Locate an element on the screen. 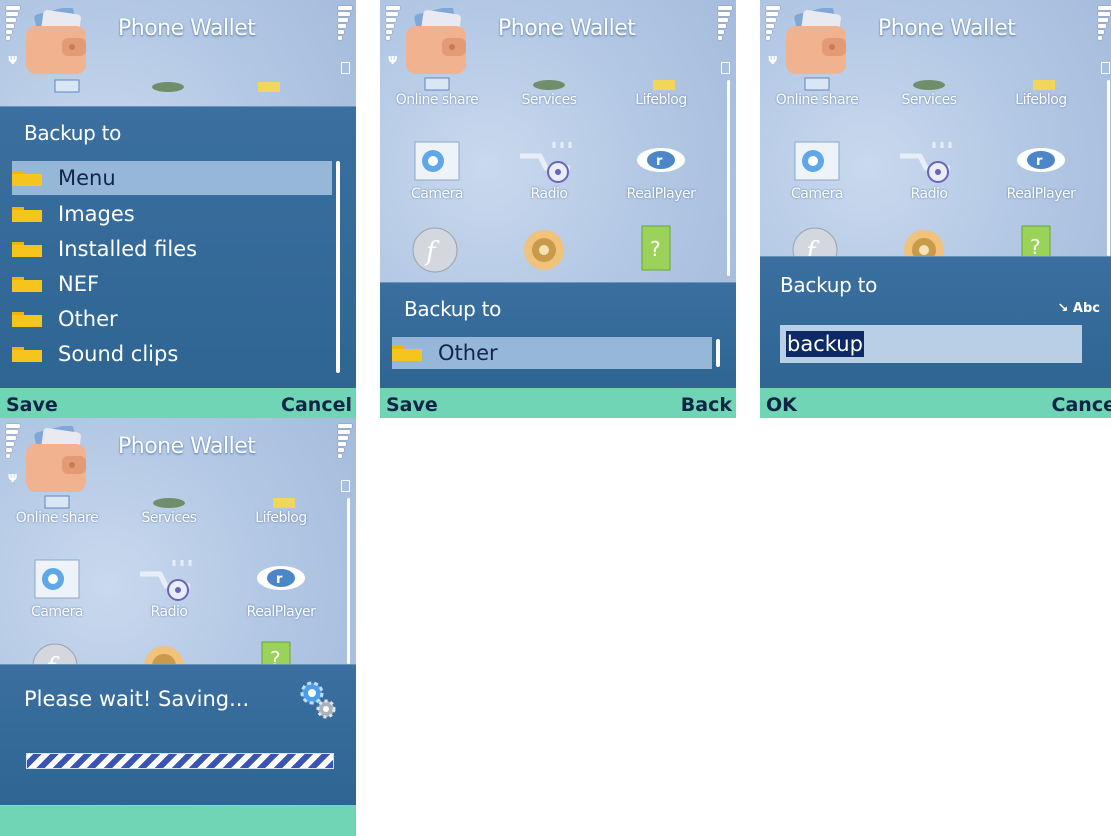 This screenshot has width=1111, height=836. list-item-label: Menu is located at coordinates (87, 178).